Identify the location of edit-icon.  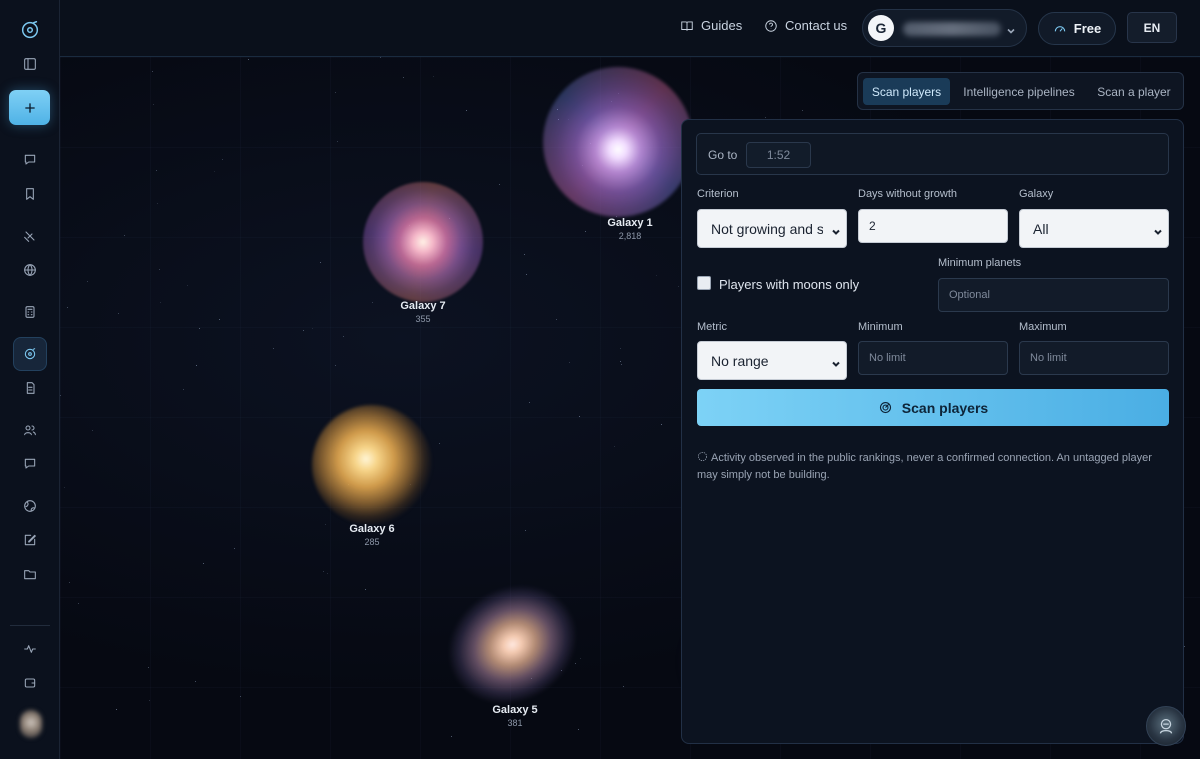
(30, 540).